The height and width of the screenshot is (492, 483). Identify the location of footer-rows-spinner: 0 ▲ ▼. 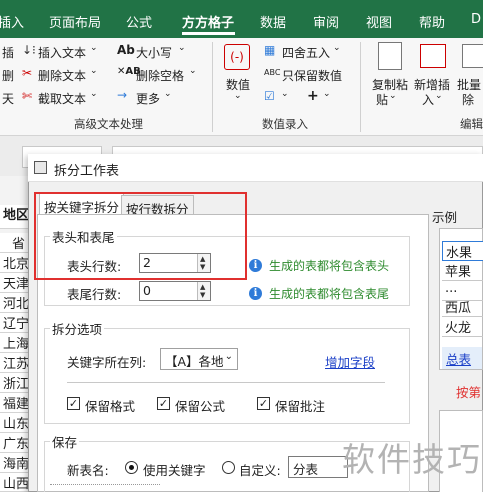
(175, 291).